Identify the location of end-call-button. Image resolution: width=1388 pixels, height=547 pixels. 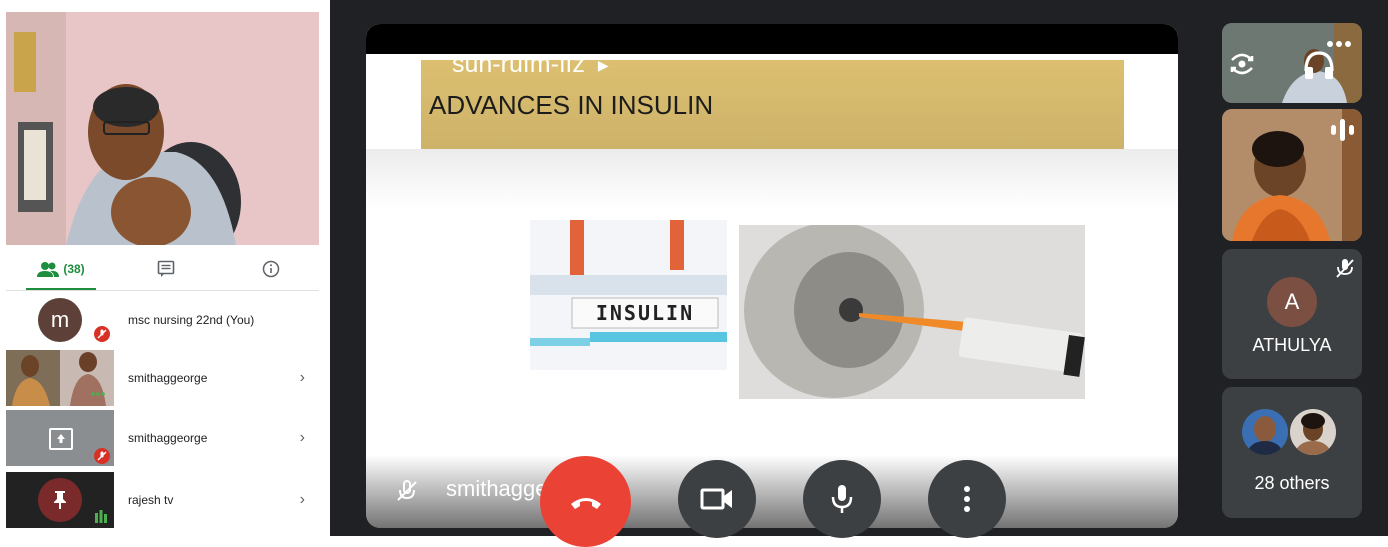
(585, 501).